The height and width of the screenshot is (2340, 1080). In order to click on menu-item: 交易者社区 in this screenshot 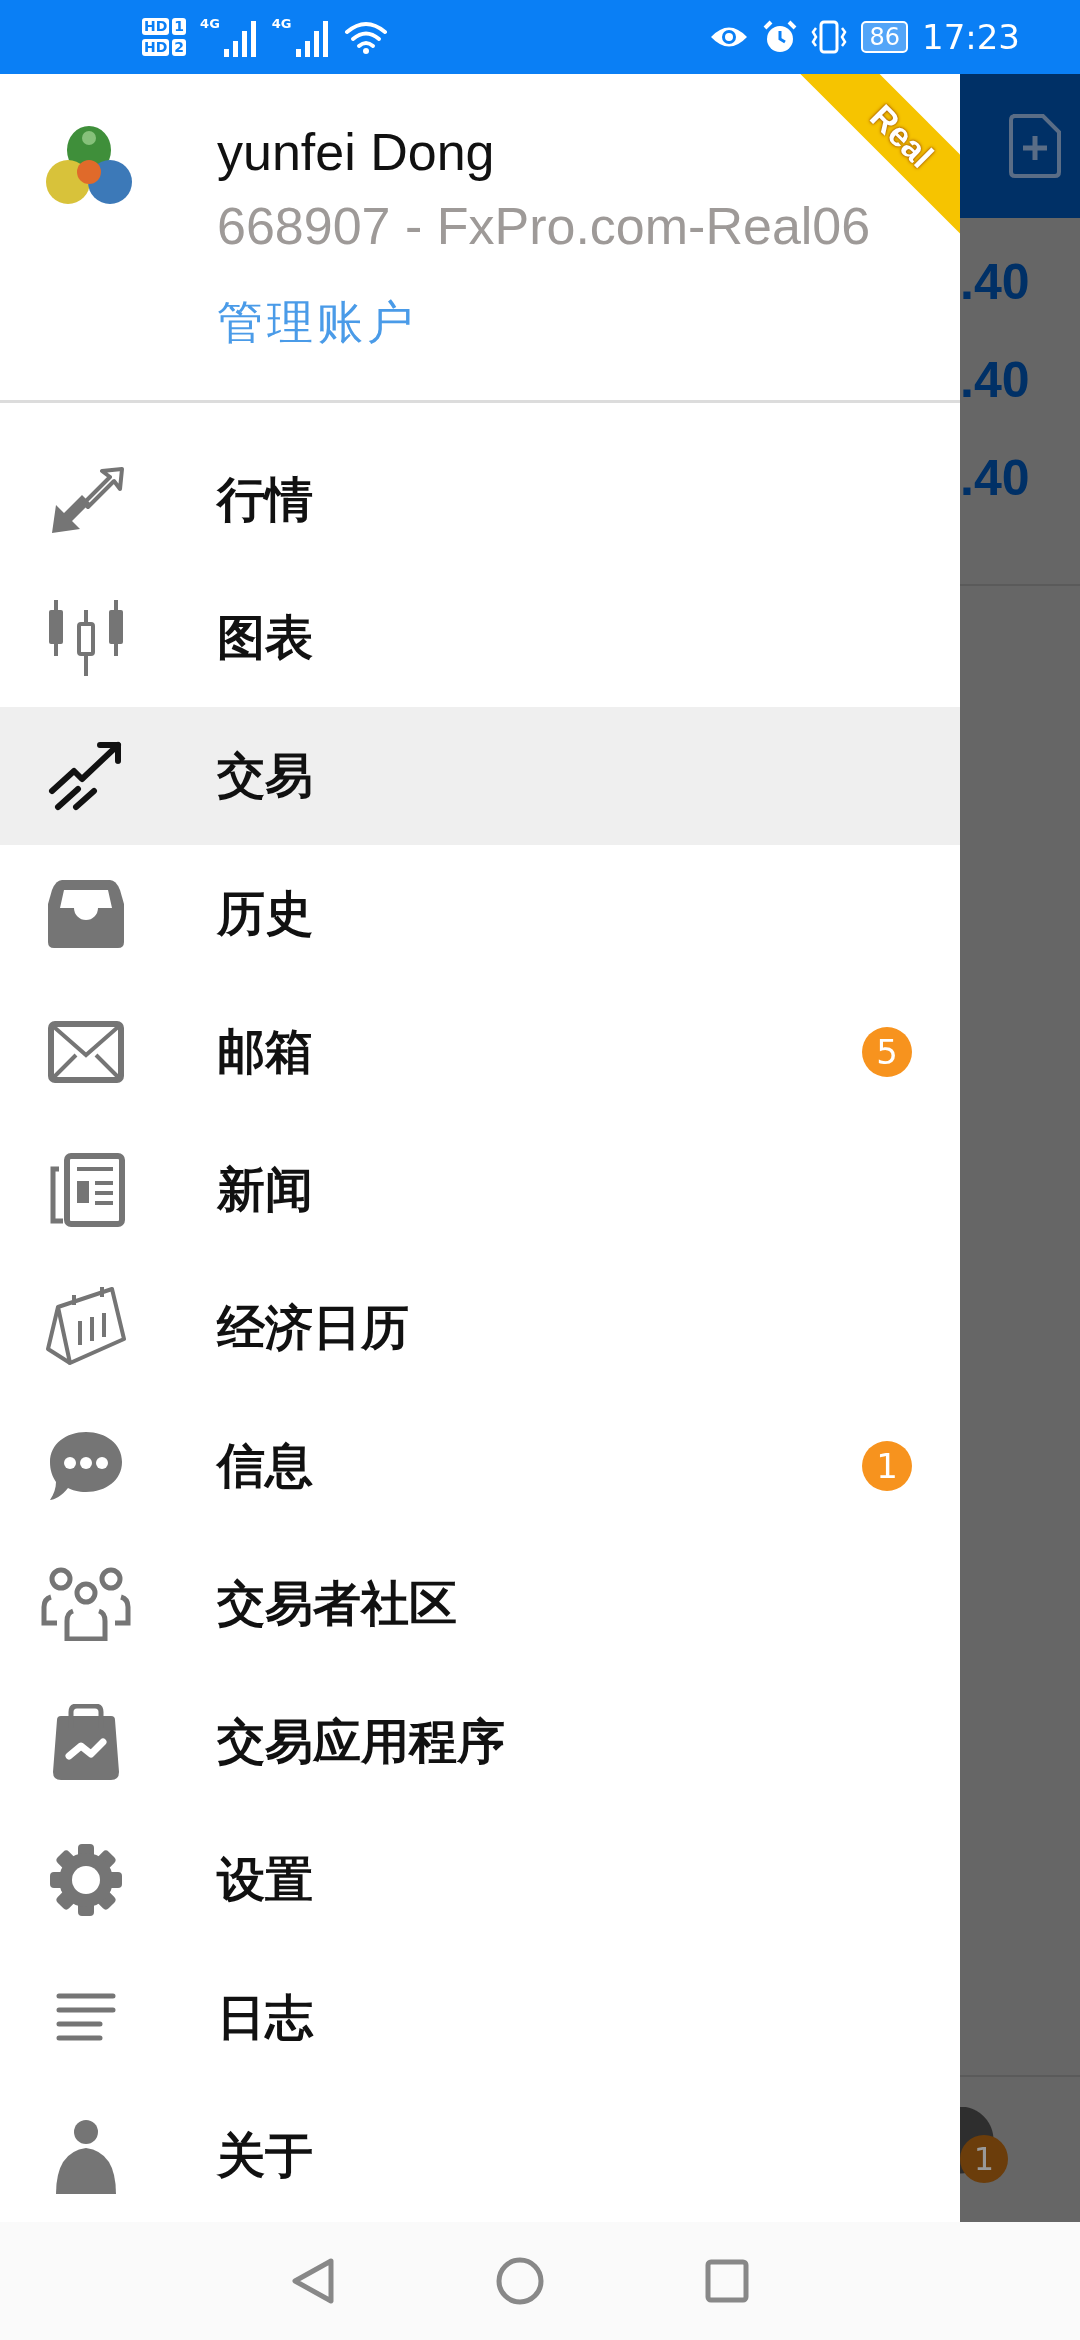, I will do `click(480, 1604)`.